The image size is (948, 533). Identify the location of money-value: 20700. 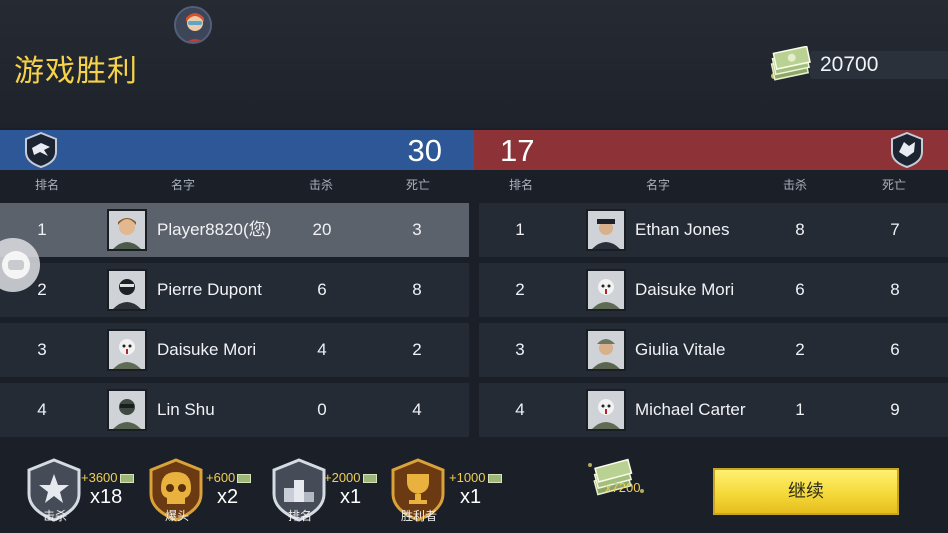
(879, 65).